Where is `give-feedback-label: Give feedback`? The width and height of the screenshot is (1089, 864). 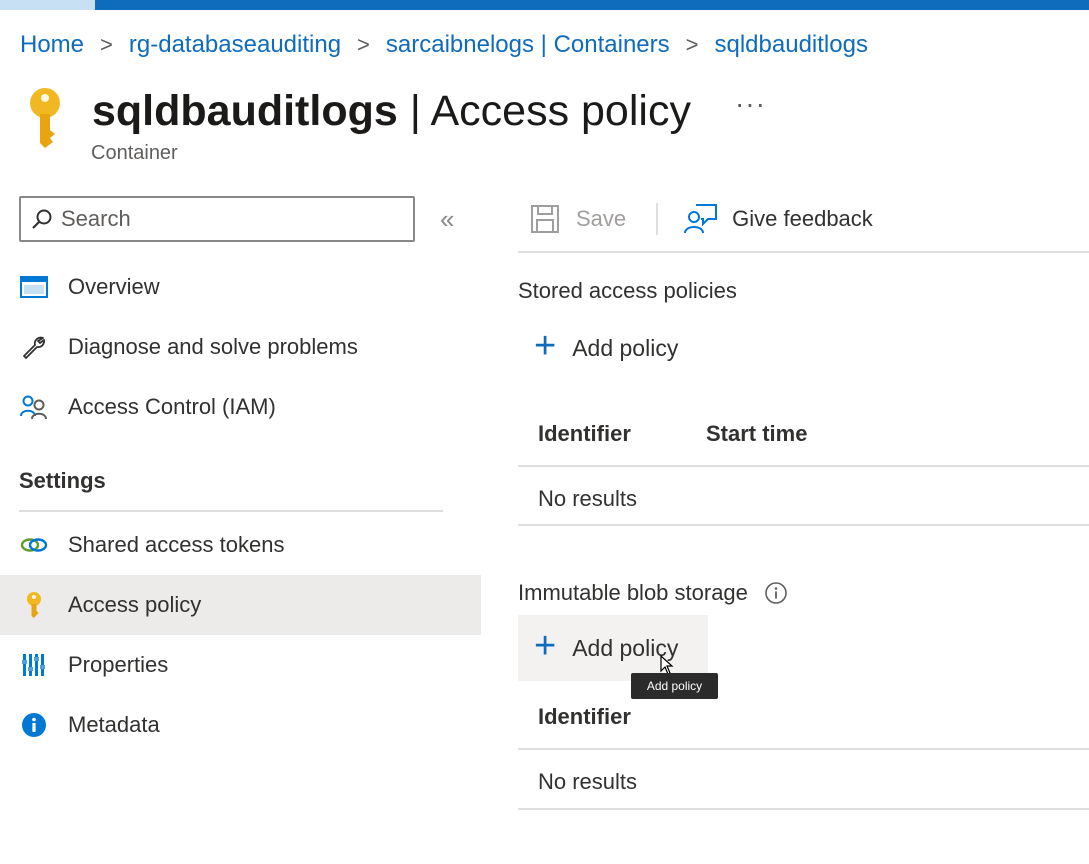 give-feedback-label: Give feedback is located at coordinates (802, 218).